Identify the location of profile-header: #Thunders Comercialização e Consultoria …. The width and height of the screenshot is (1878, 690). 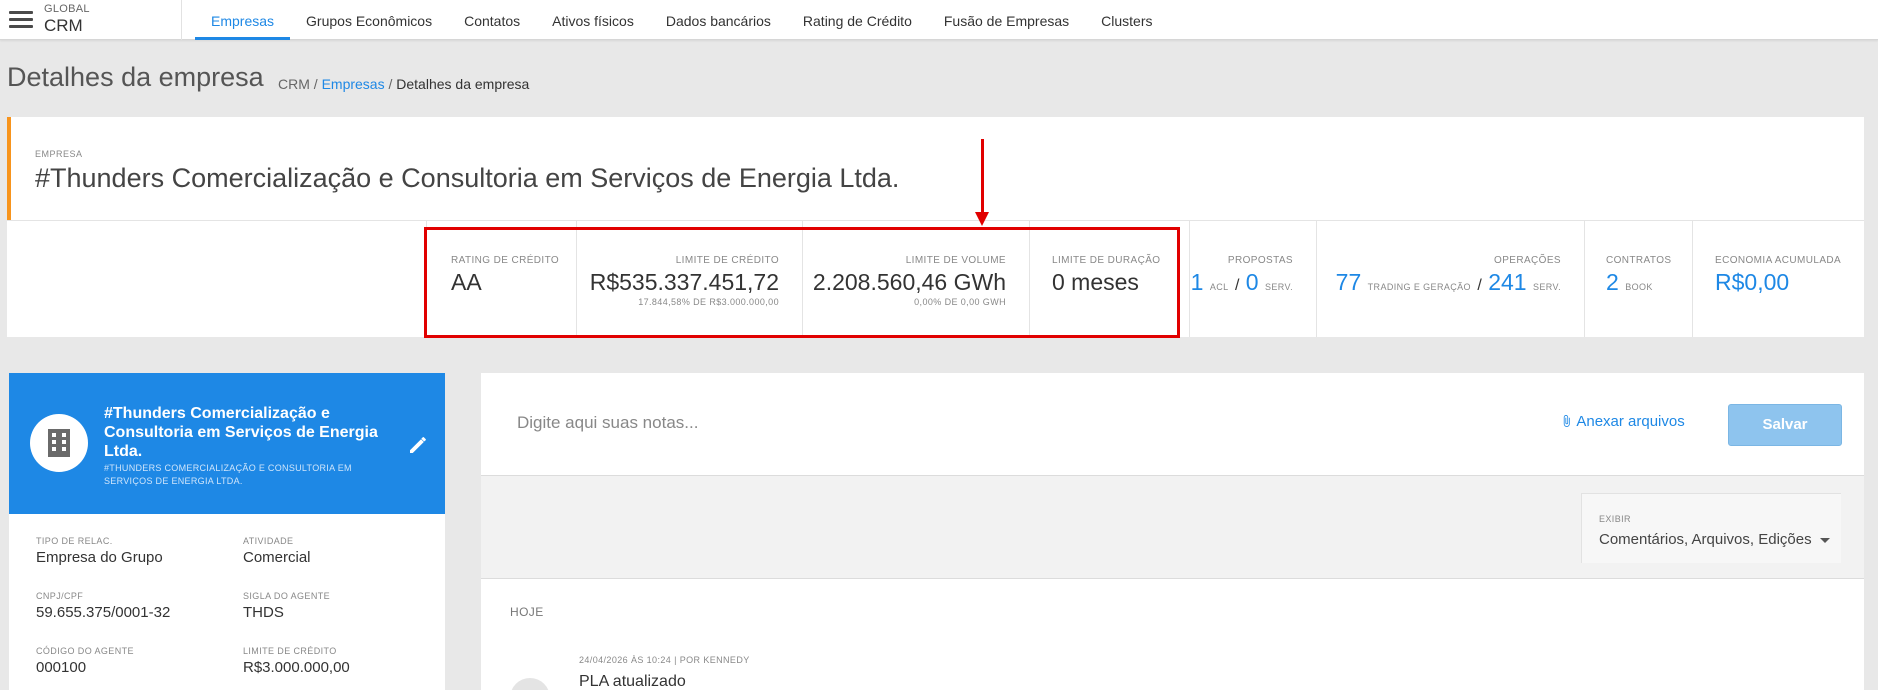
(227, 443).